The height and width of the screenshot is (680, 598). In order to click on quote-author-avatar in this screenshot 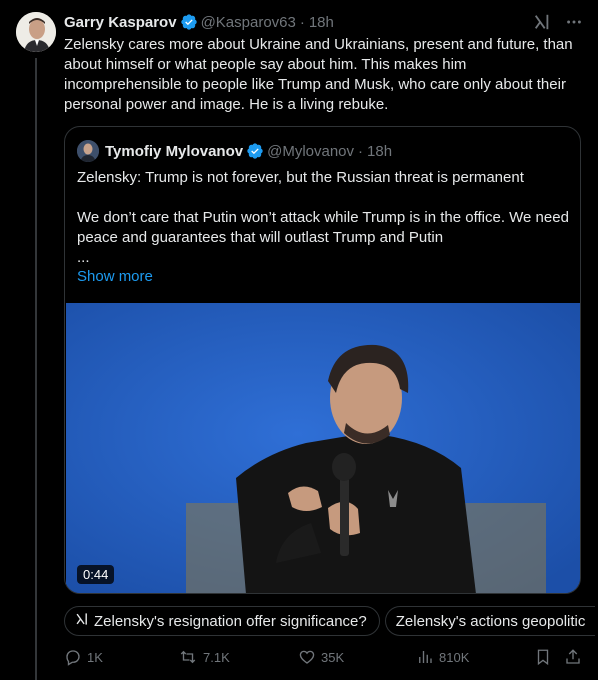, I will do `click(88, 151)`.